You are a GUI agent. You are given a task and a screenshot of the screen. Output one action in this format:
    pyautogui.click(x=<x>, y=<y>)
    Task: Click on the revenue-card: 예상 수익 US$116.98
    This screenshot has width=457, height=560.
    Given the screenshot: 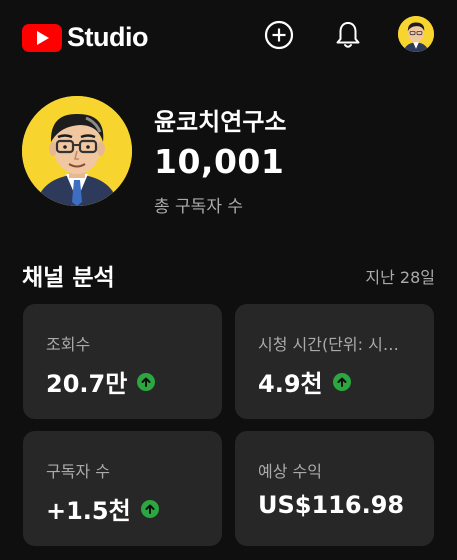 What is the action you would take?
    pyautogui.click(x=334, y=488)
    